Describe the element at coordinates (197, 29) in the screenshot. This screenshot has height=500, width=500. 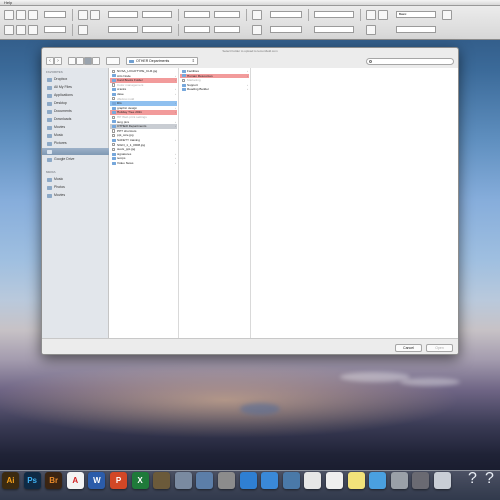
I see `scale-x-field` at that location.